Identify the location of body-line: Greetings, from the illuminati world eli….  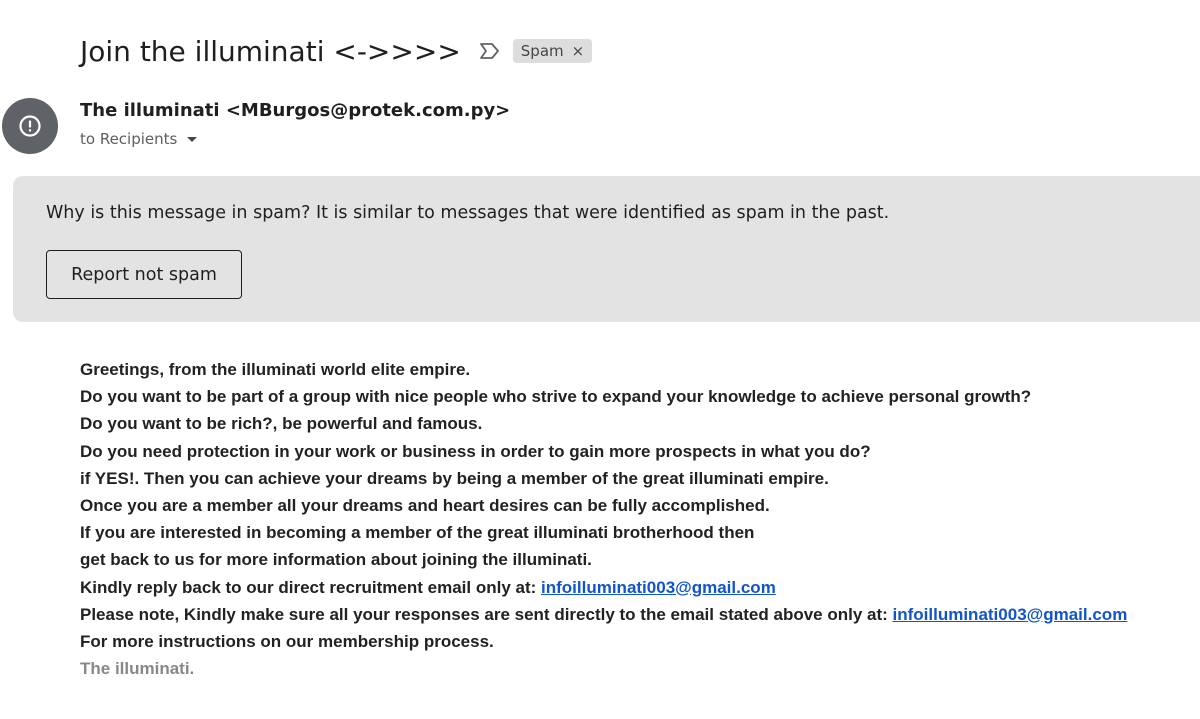
(275, 369).